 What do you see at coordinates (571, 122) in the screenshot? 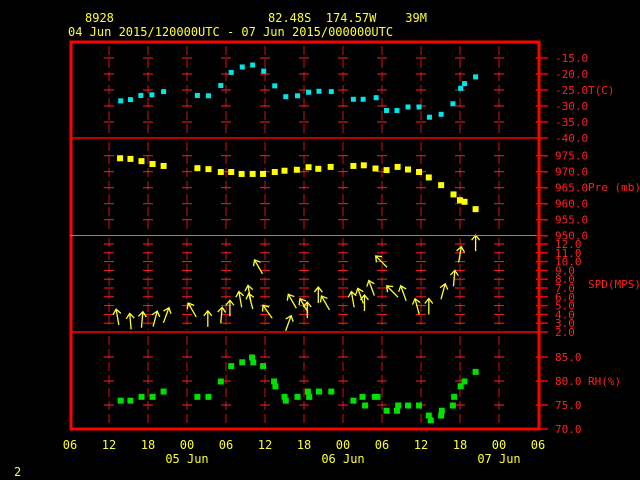
I see `temperature-tick-label: -35.0` at bounding box center [571, 122].